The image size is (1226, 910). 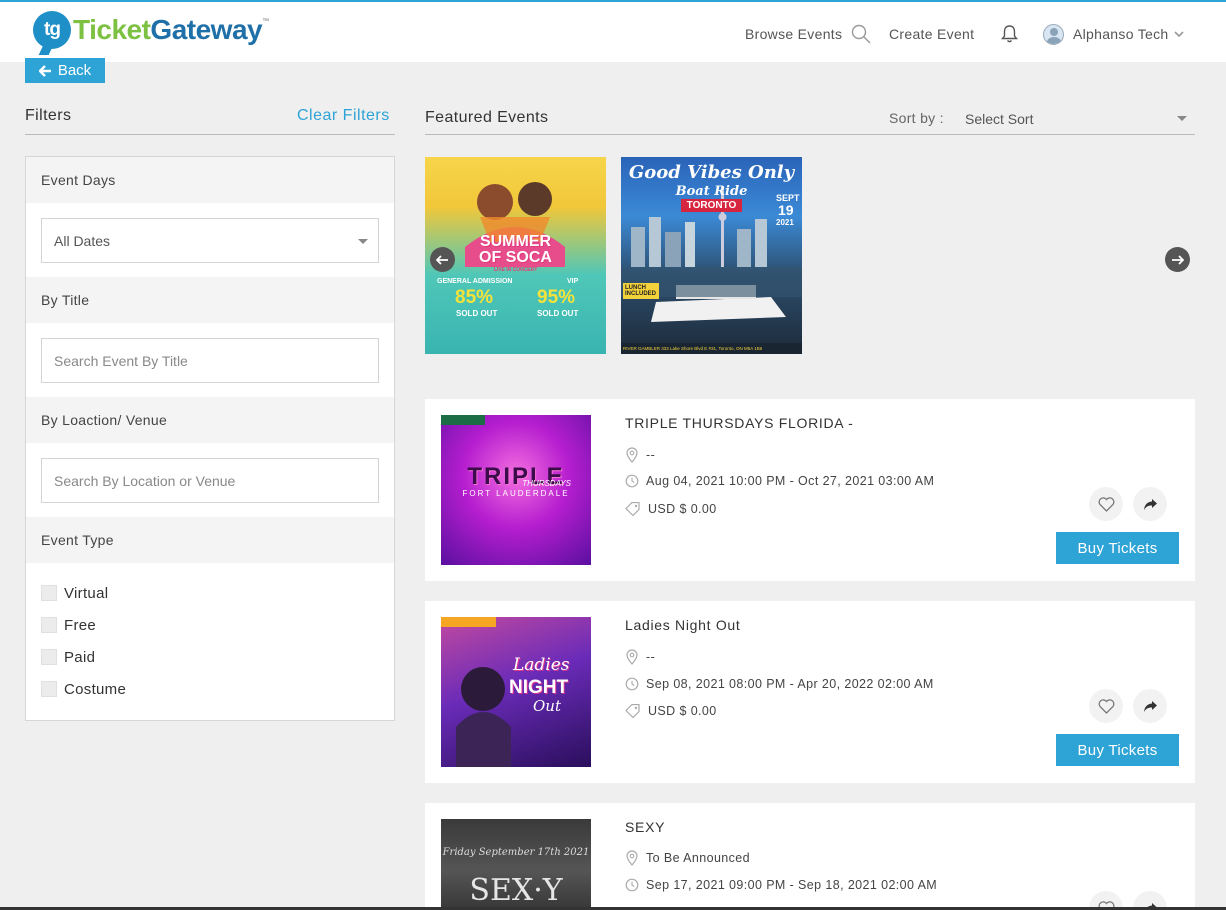 I want to click on chevron-down-icon, so click(x=1178, y=34).